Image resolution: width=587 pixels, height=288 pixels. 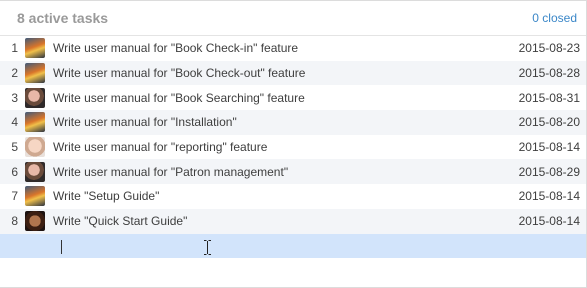 I want to click on task-number: 8, so click(x=14, y=221).